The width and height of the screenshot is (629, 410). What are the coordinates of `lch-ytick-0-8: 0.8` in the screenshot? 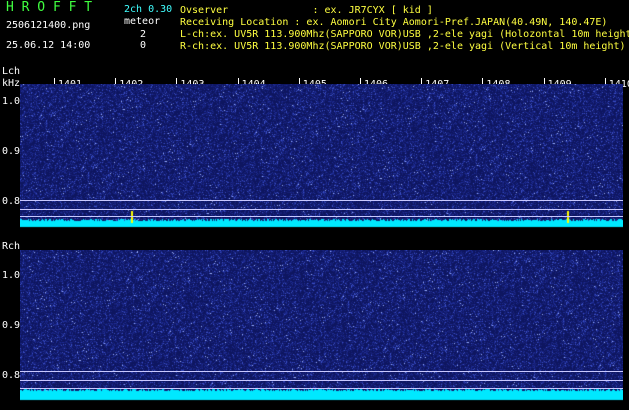 It's located at (11, 201).